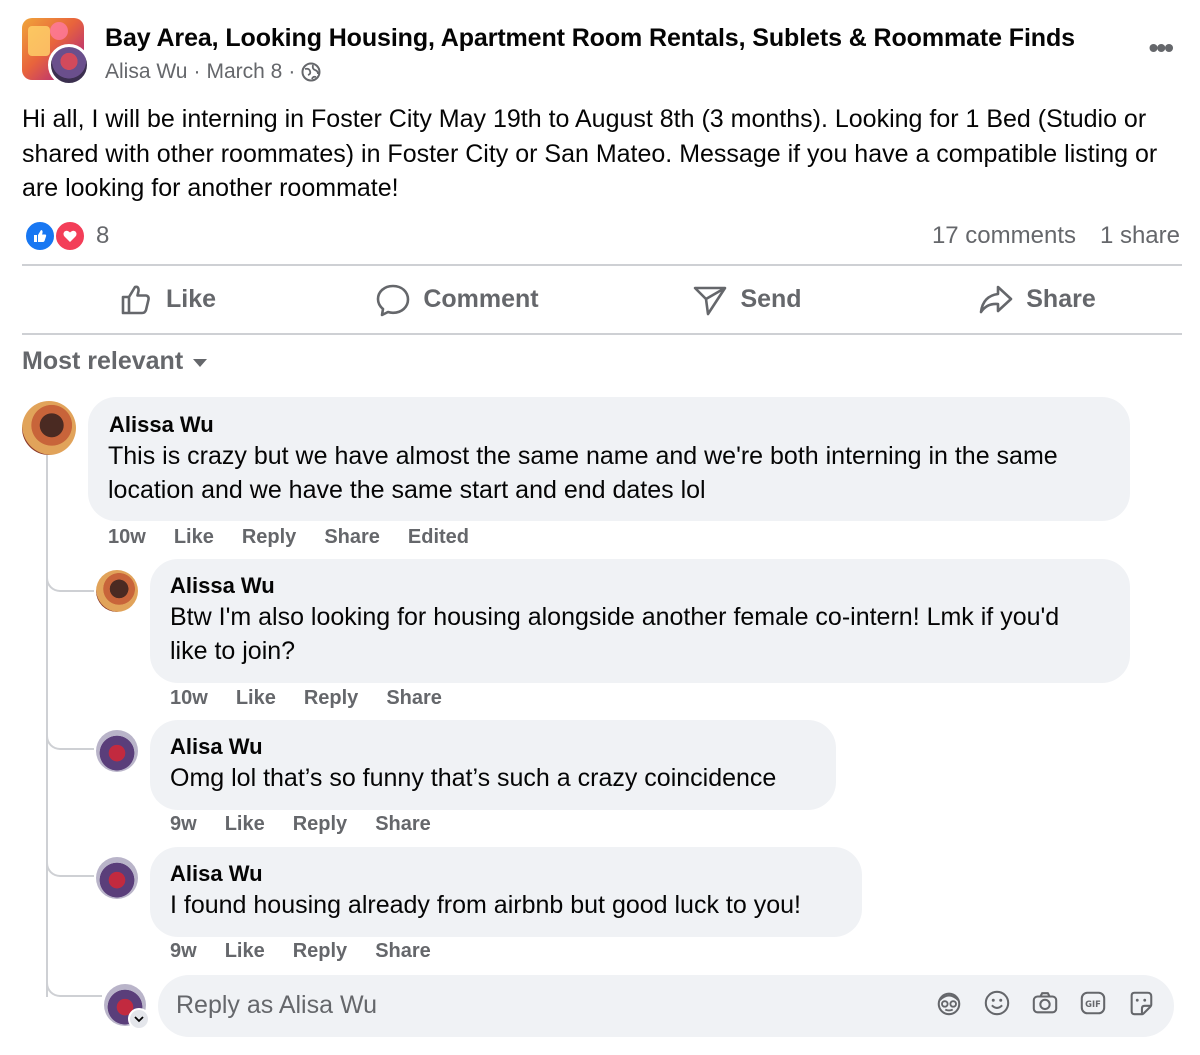  I want to click on comment-sort-dropdown: Most relevant, so click(115, 361).